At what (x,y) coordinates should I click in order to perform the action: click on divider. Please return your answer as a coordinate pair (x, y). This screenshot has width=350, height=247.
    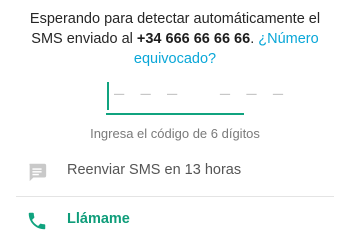
    Looking at the image, I should click on (175, 196).